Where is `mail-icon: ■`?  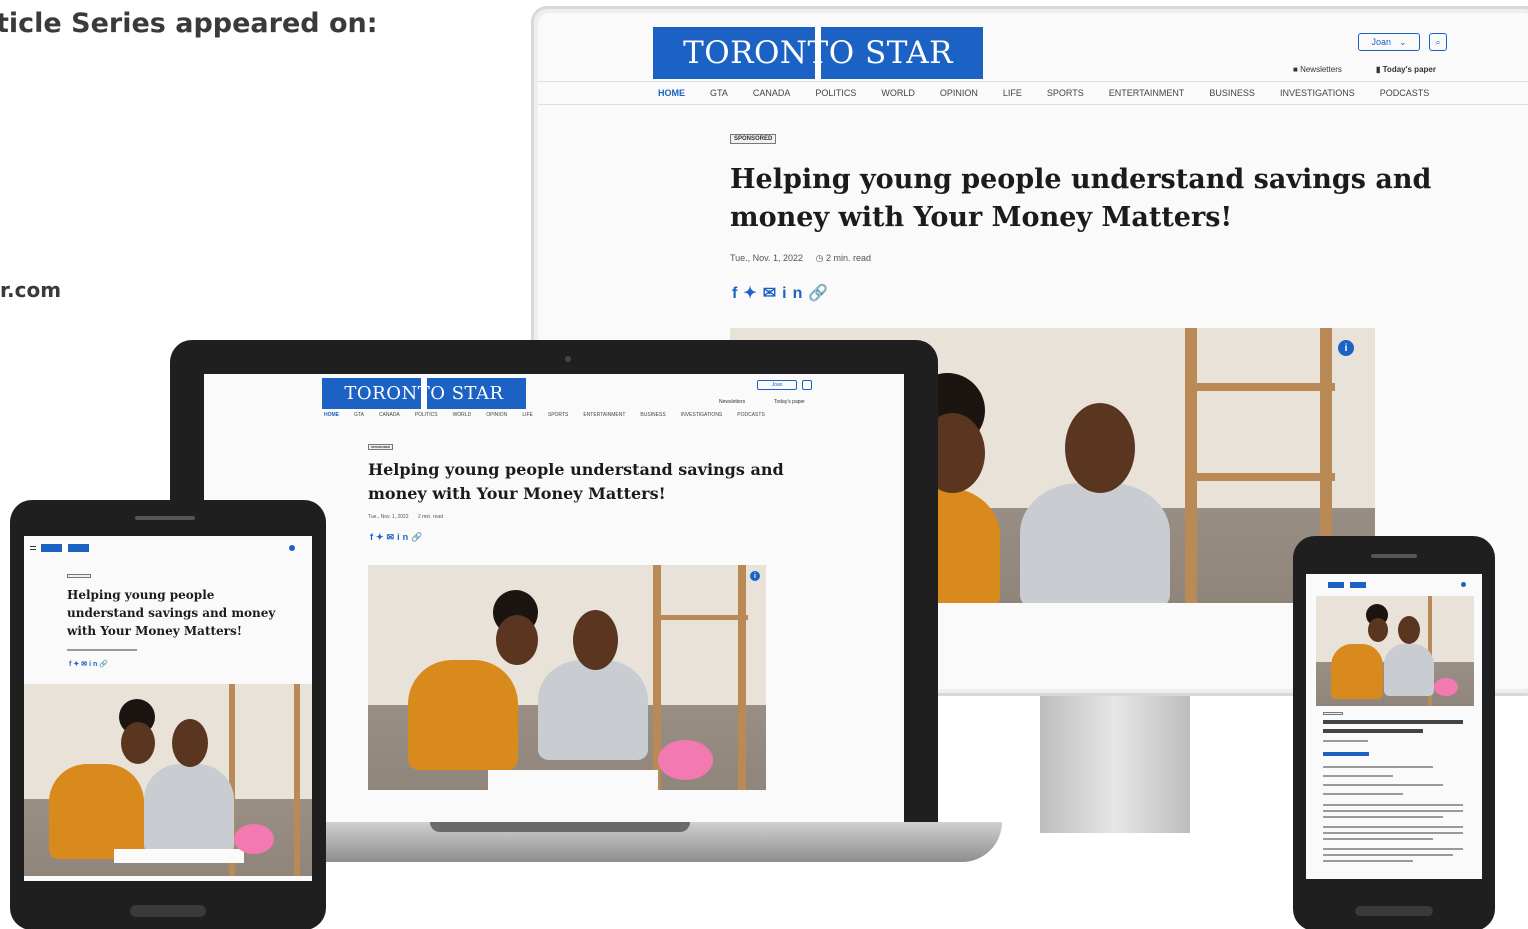
mail-icon: ■ is located at coordinates (1295, 69).